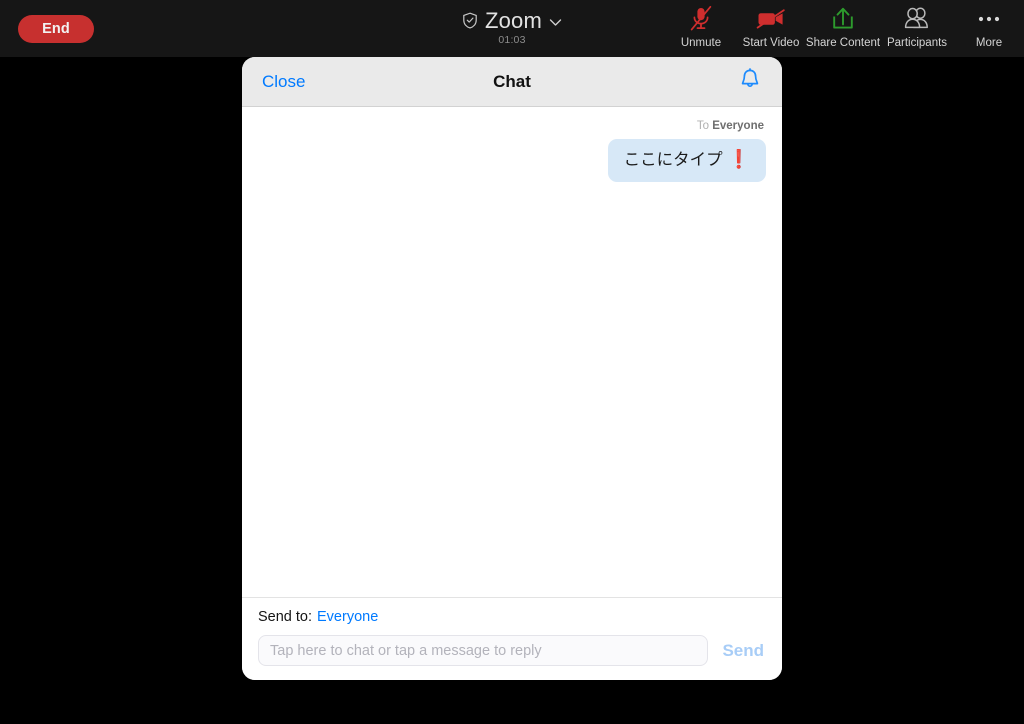  I want to click on meeting-timer: 01:03, so click(512, 40).